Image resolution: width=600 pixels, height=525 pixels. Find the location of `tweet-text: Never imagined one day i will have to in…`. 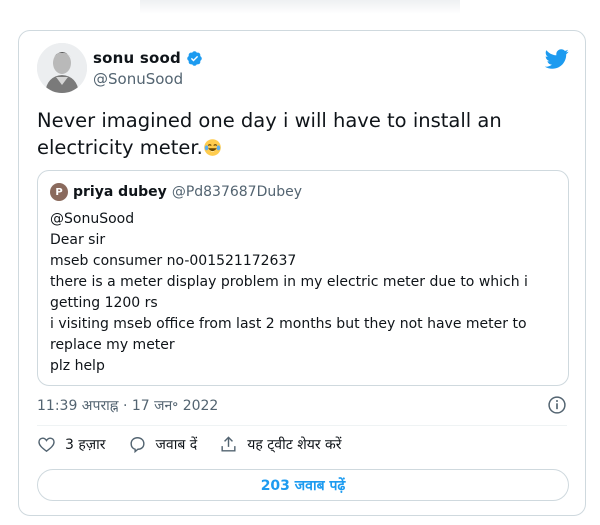

tweet-text: Never imagined one day i will have to in… is located at coordinates (302, 134).